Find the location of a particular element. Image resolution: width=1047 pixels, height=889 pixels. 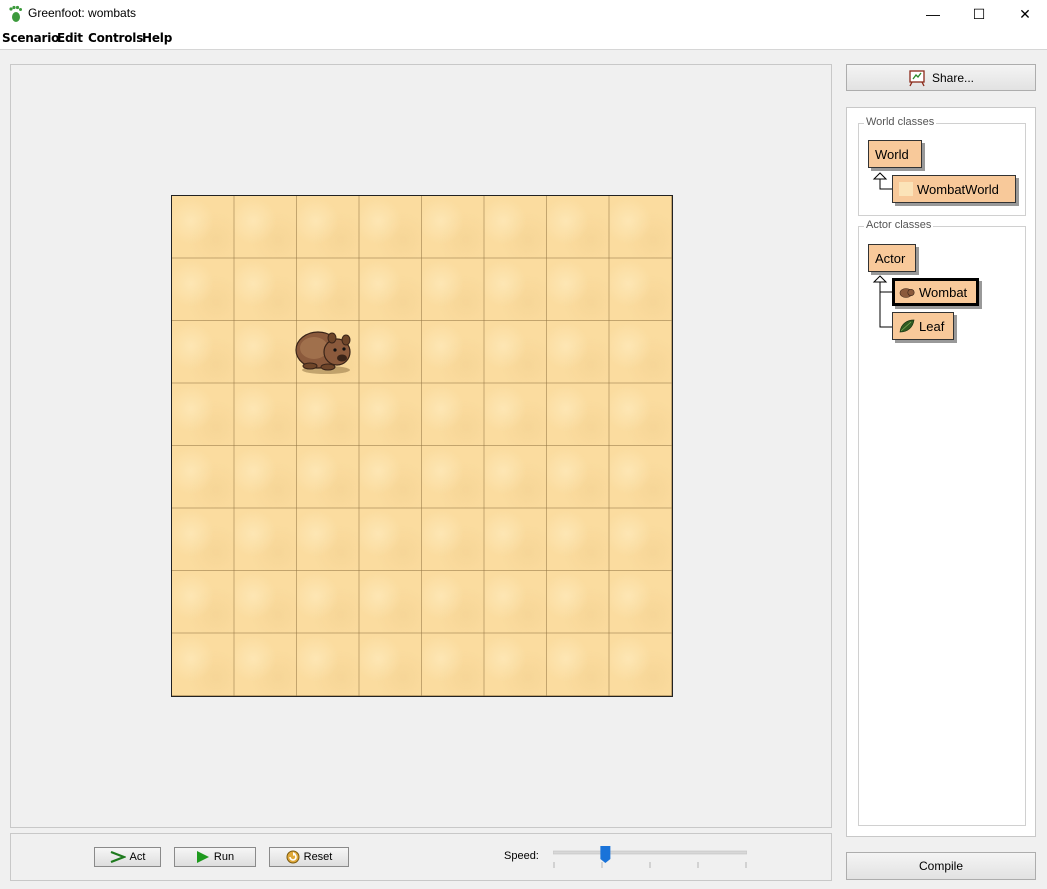

run-button: Run is located at coordinates (215, 857).